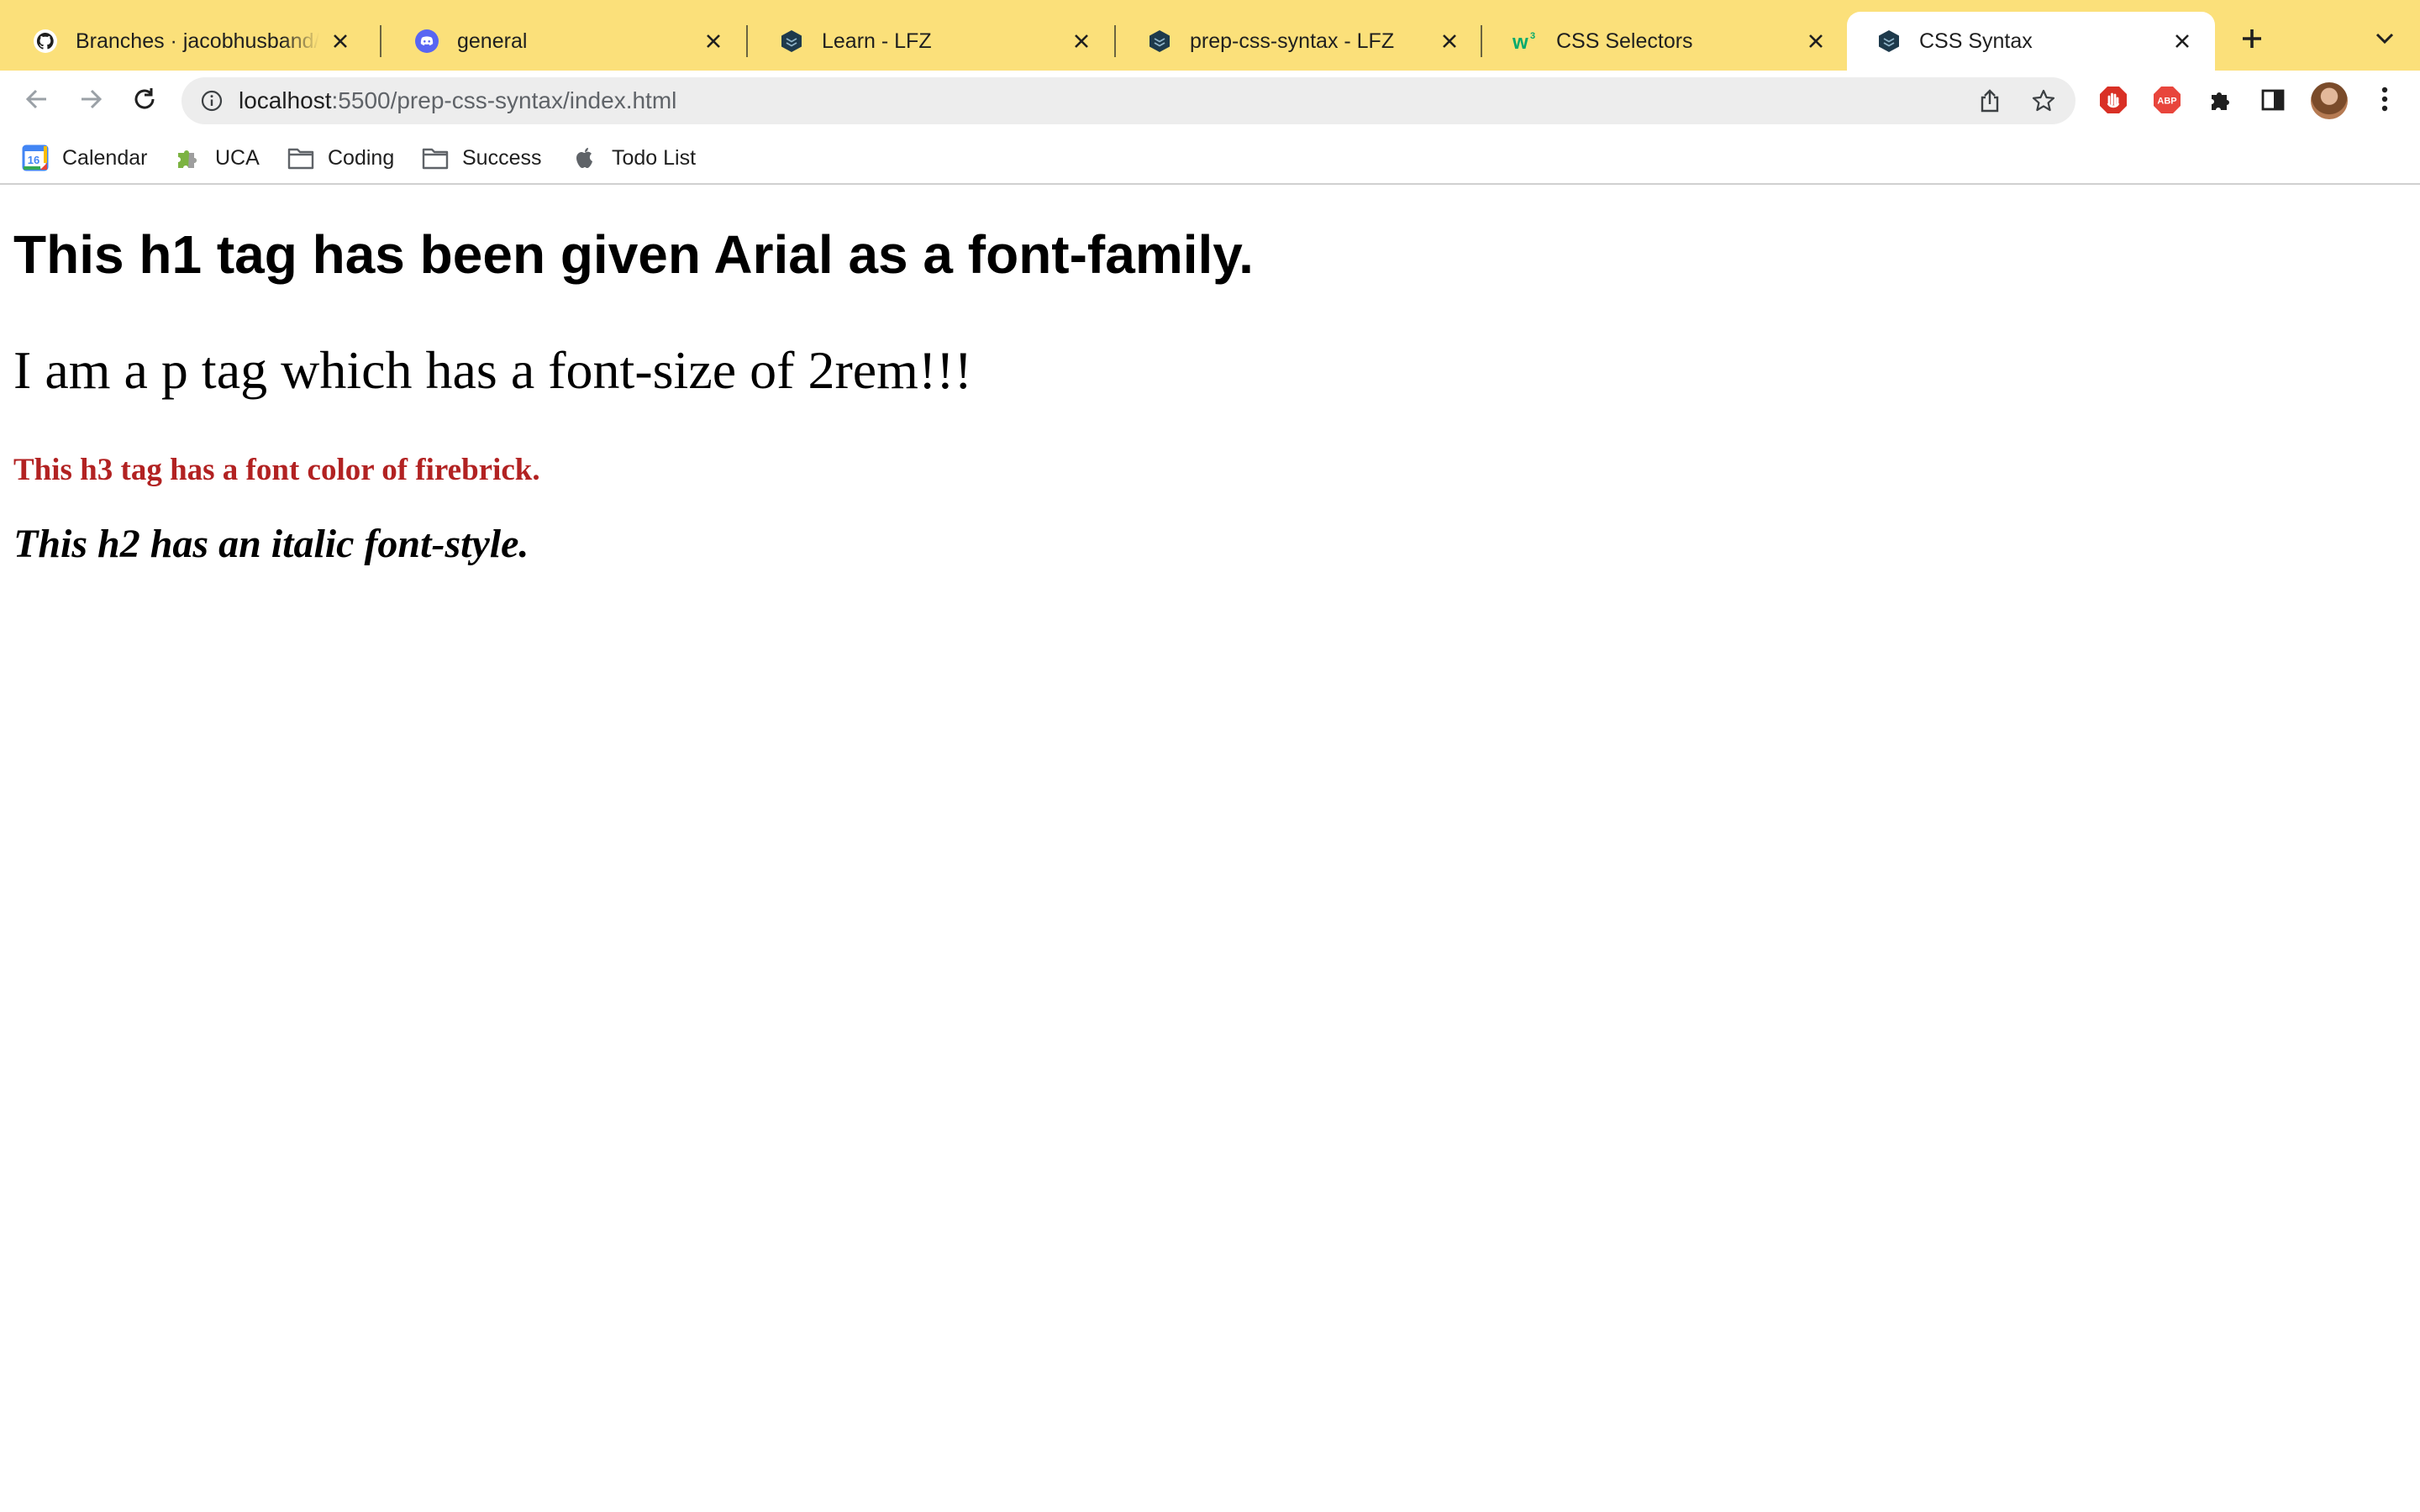 The height and width of the screenshot is (1512, 2420). I want to click on back-button, so click(36, 100).